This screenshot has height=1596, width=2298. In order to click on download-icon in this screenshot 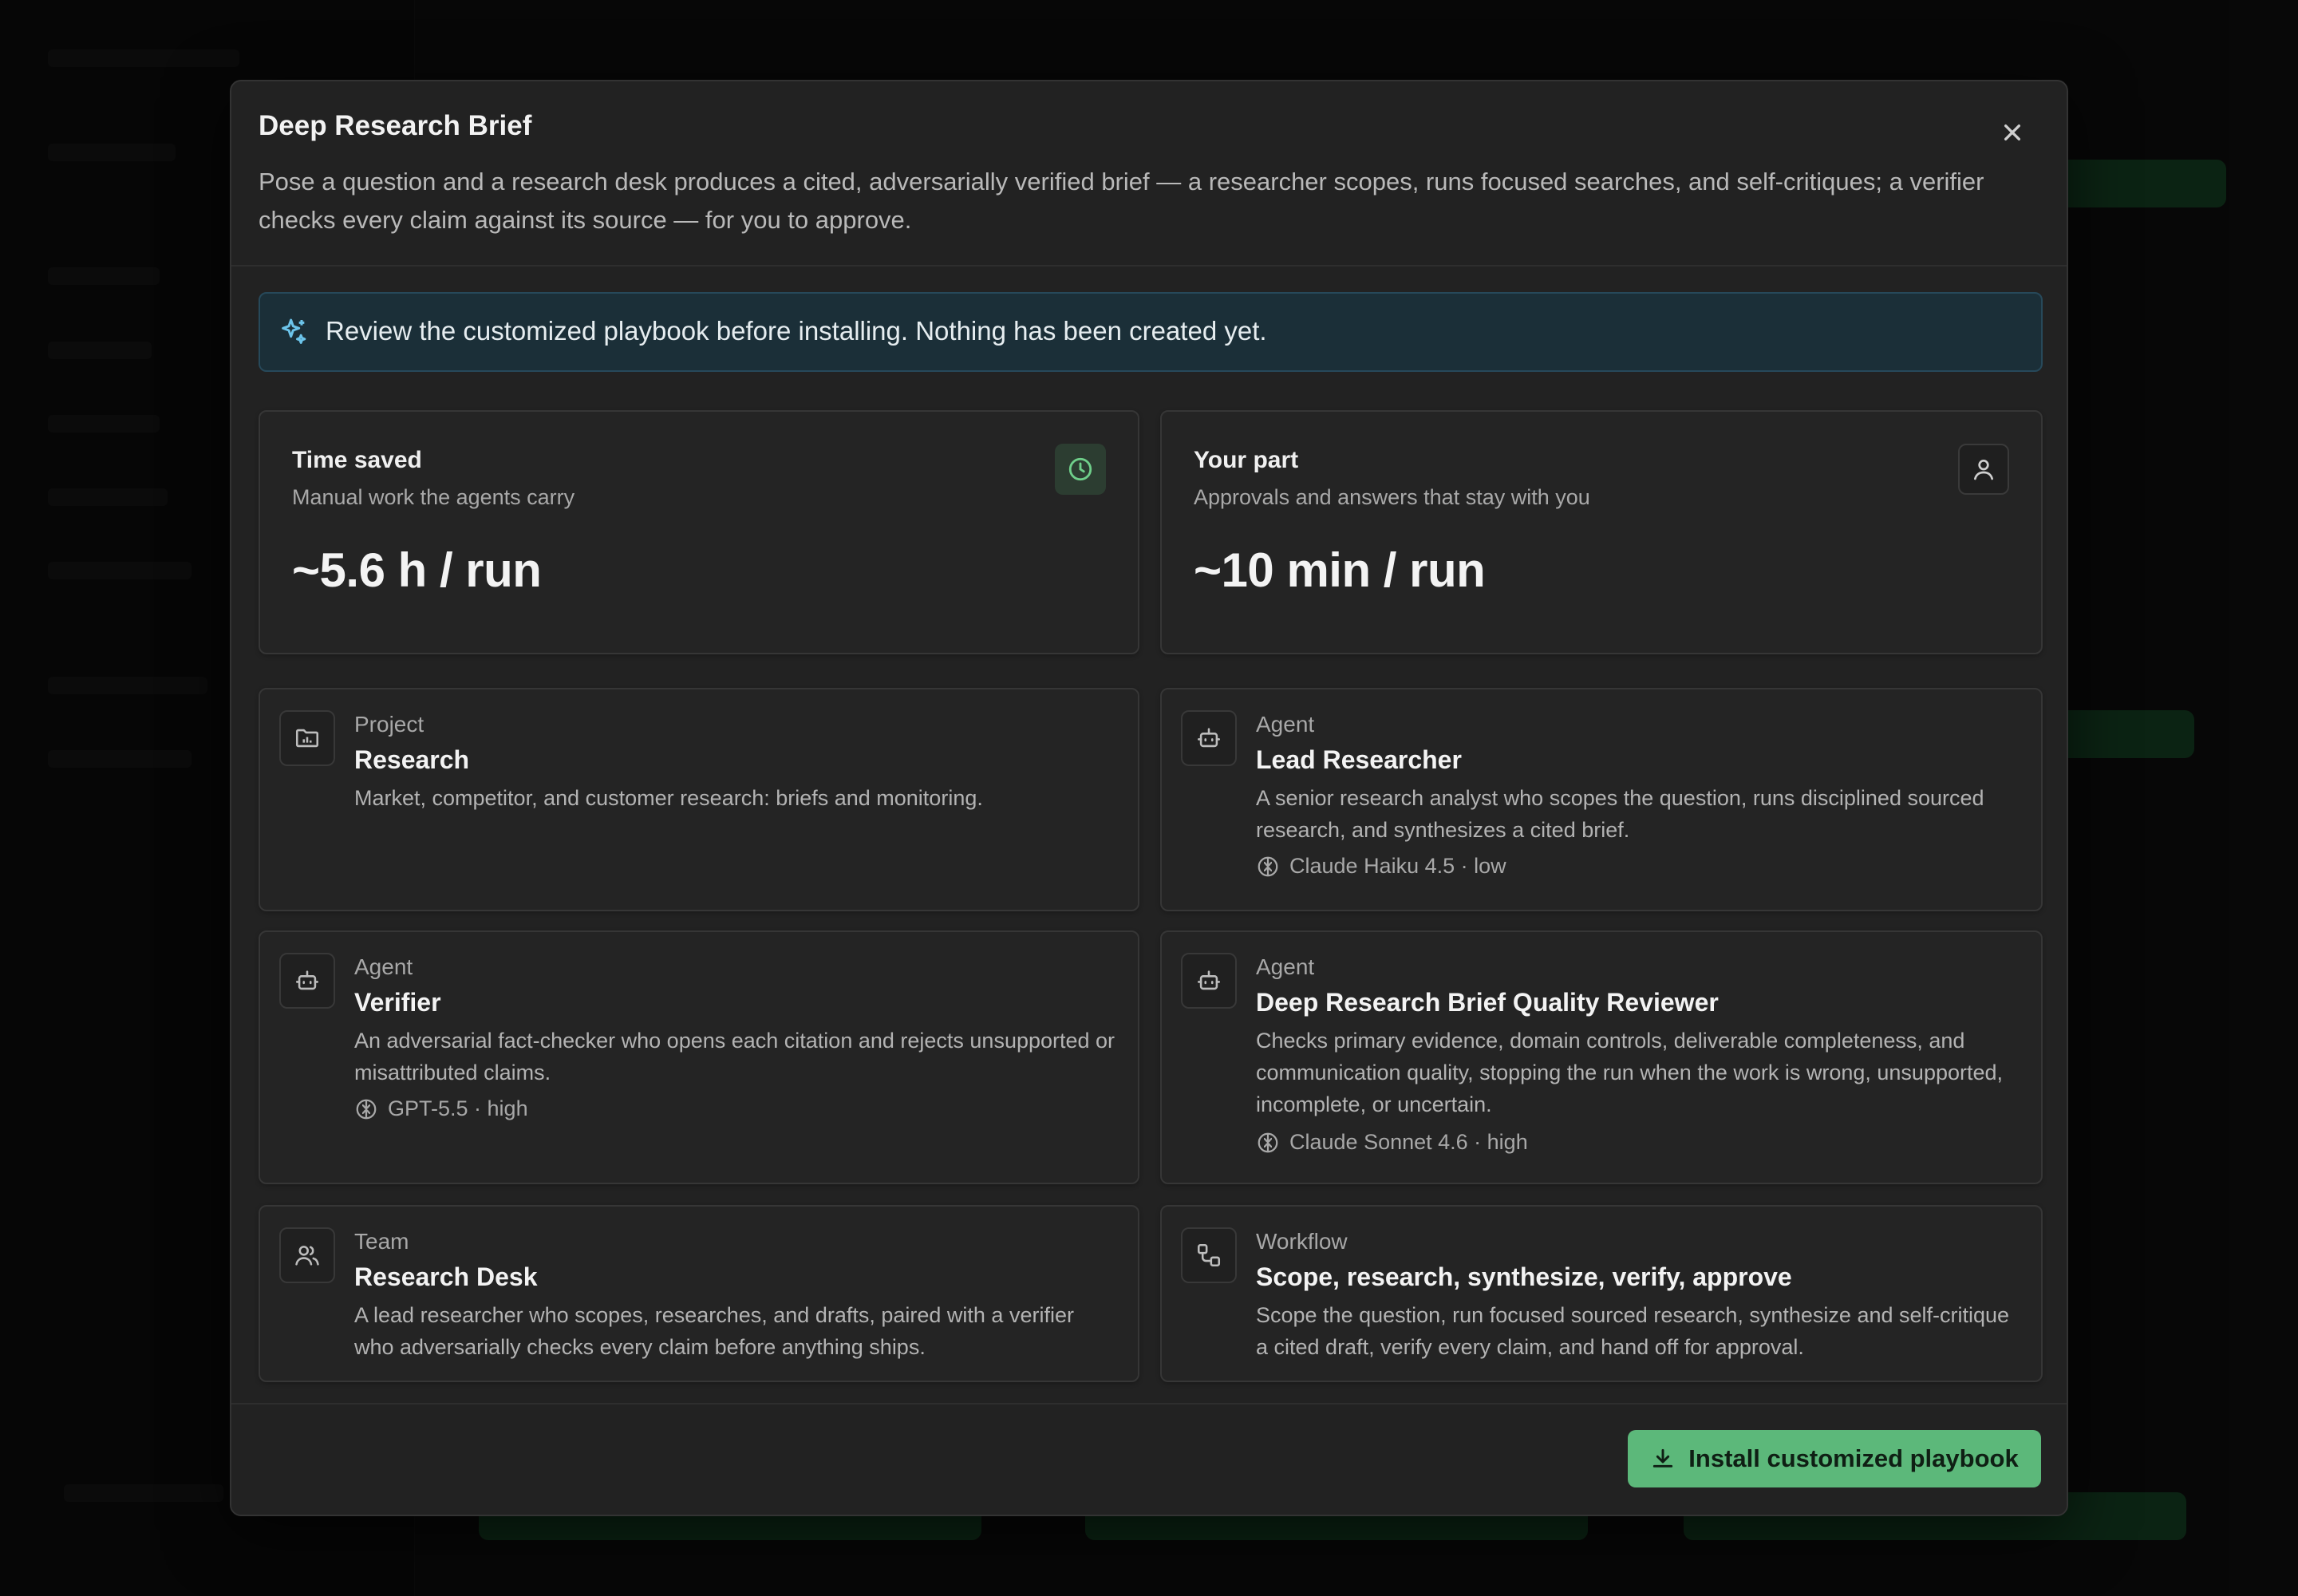, I will do `click(1663, 1458)`.